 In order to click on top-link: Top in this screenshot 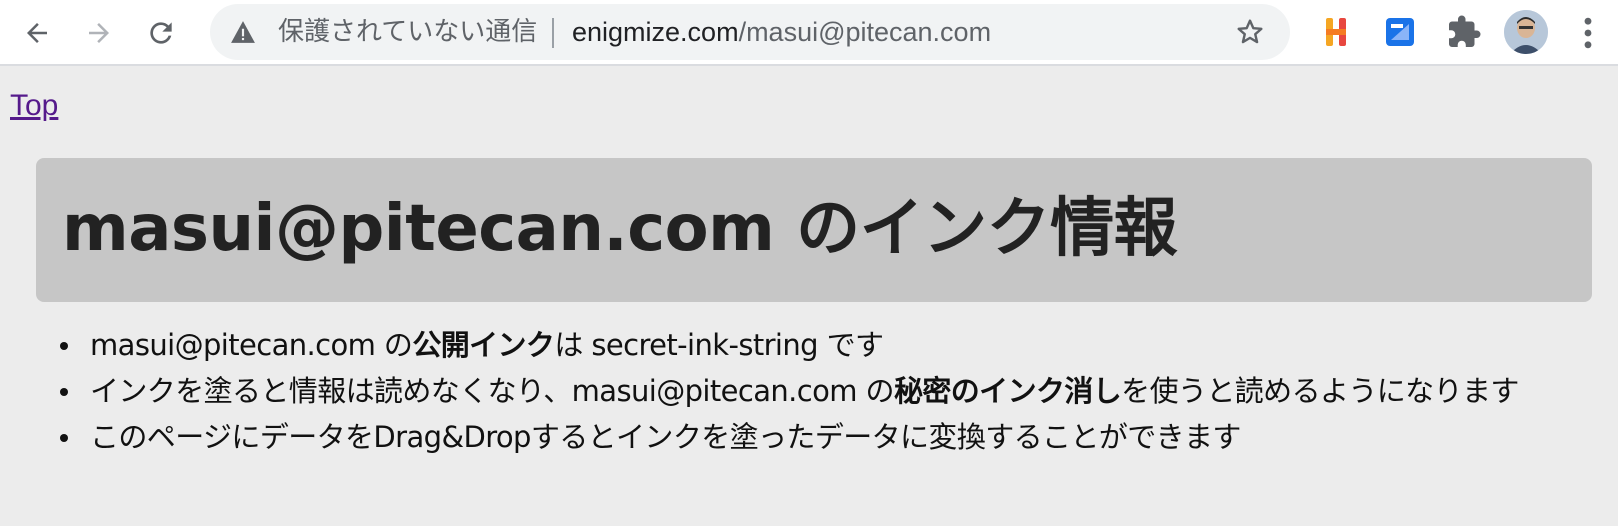, I will do `click(34, 106)`.